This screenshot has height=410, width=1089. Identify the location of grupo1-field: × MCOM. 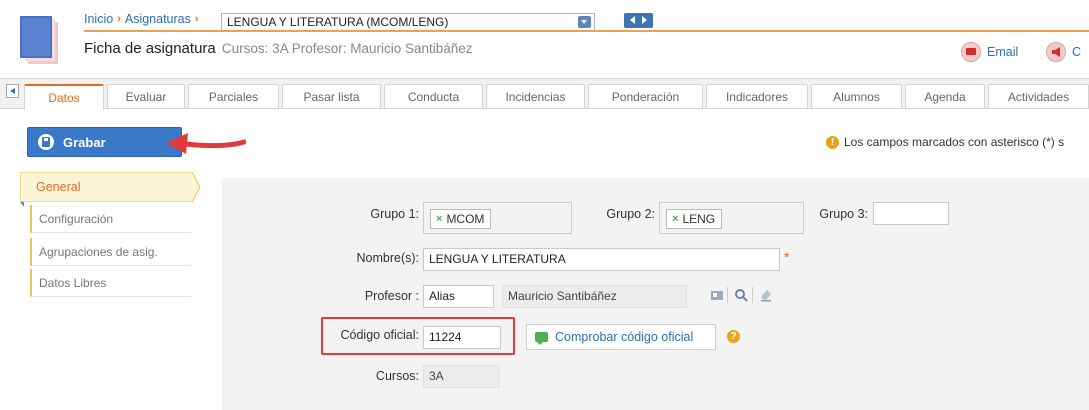
(497, 218).